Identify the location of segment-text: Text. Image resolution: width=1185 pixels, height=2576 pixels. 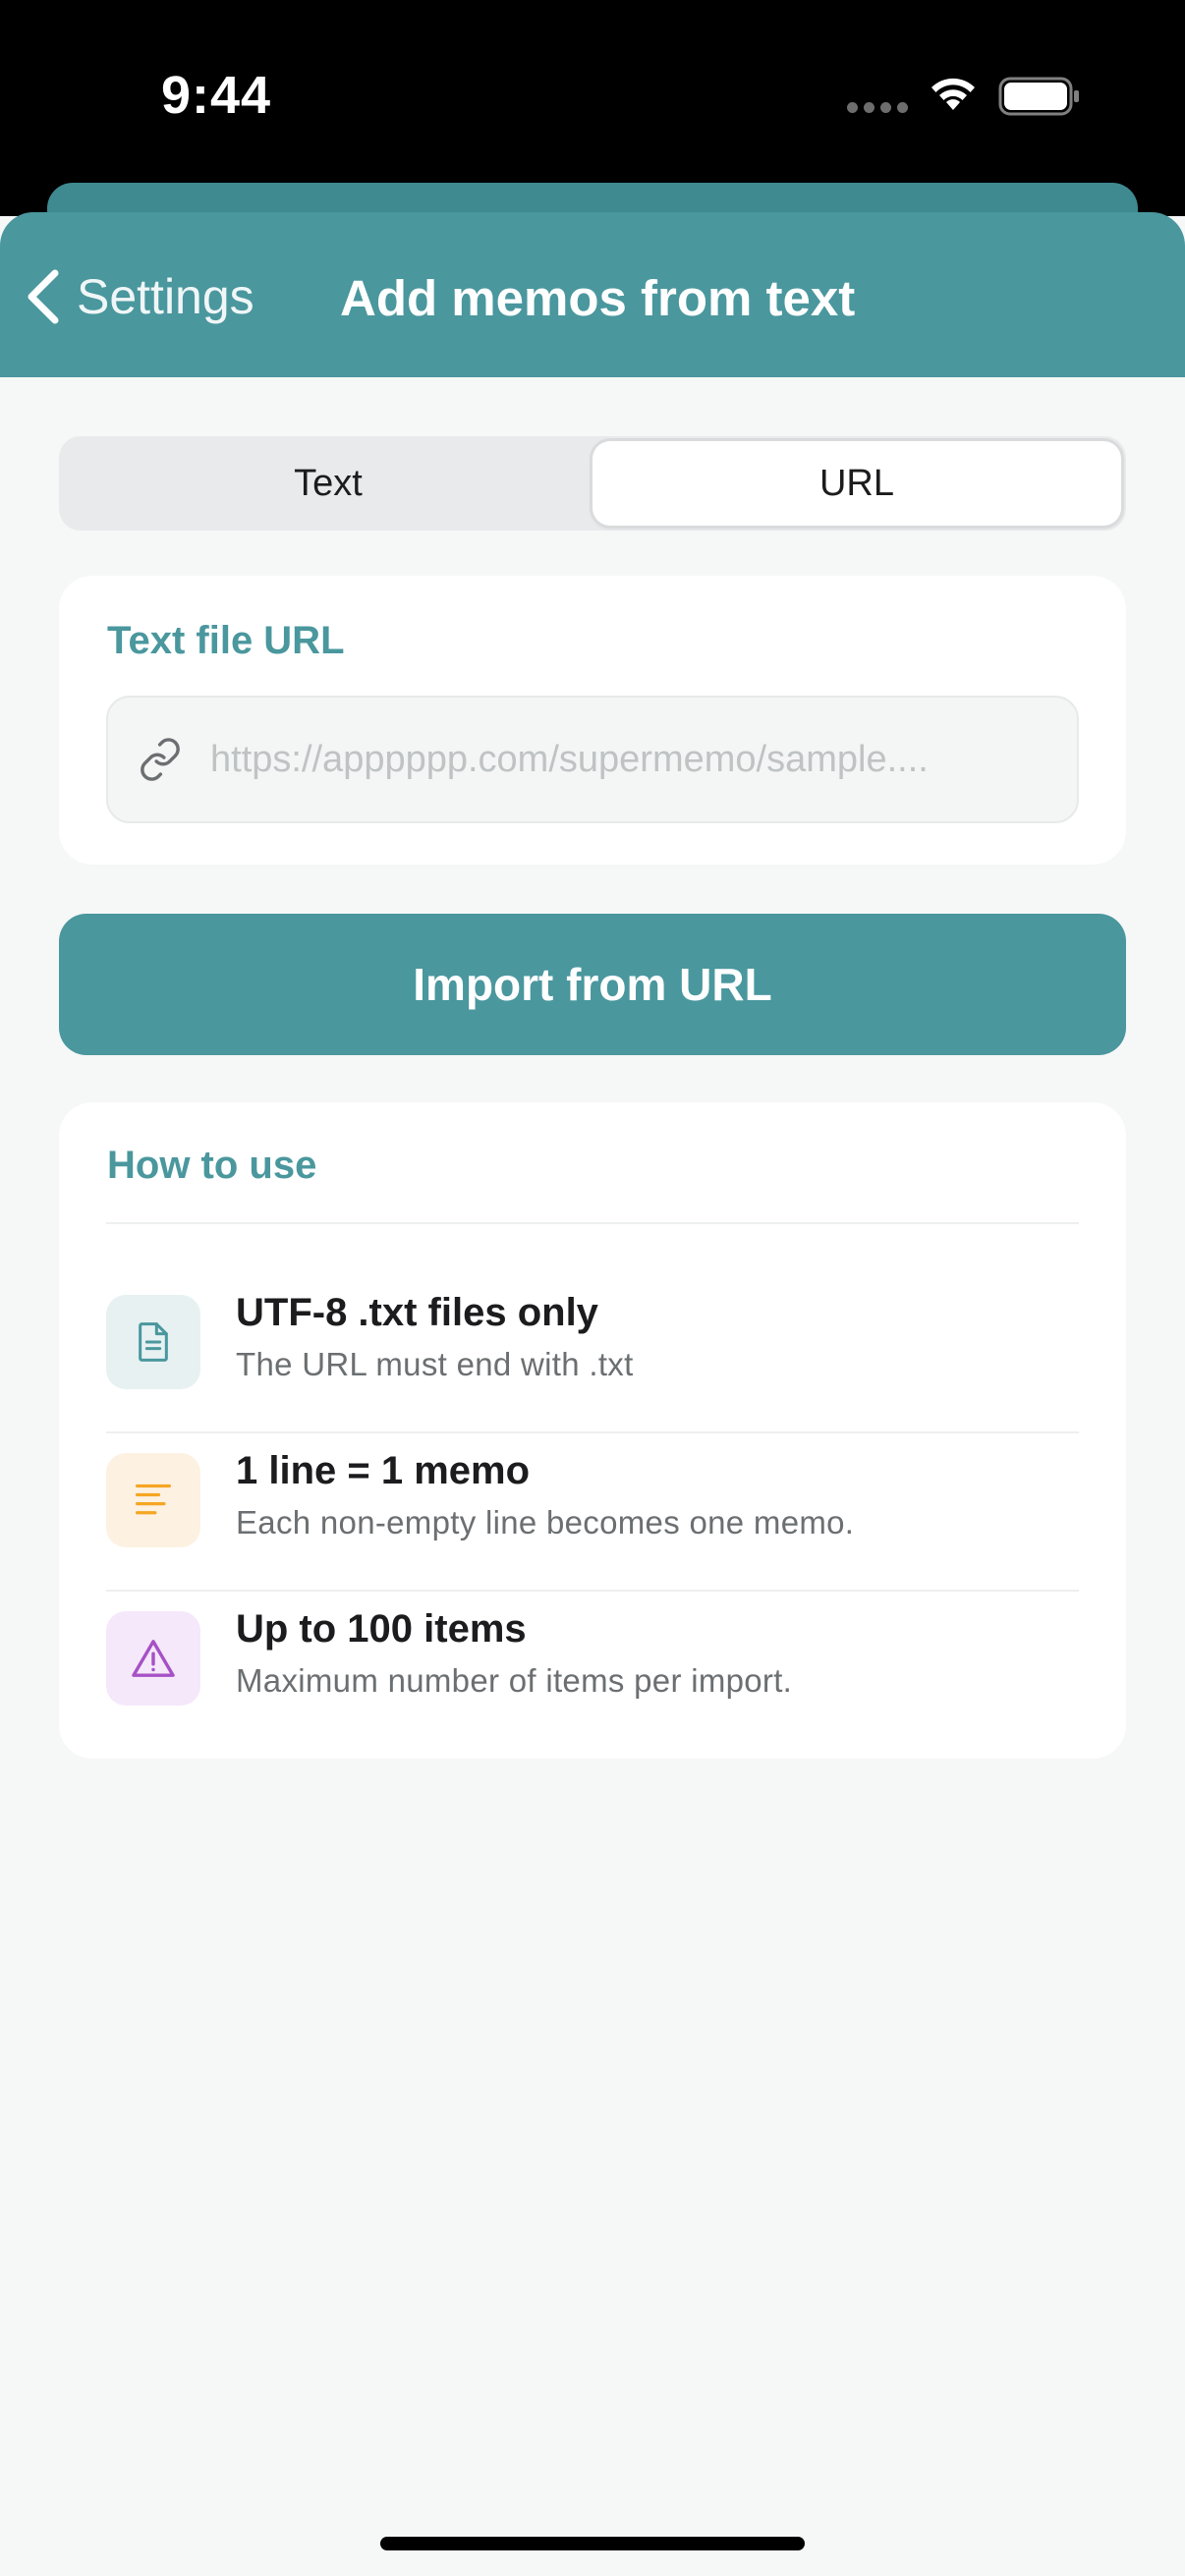
(328, 483).